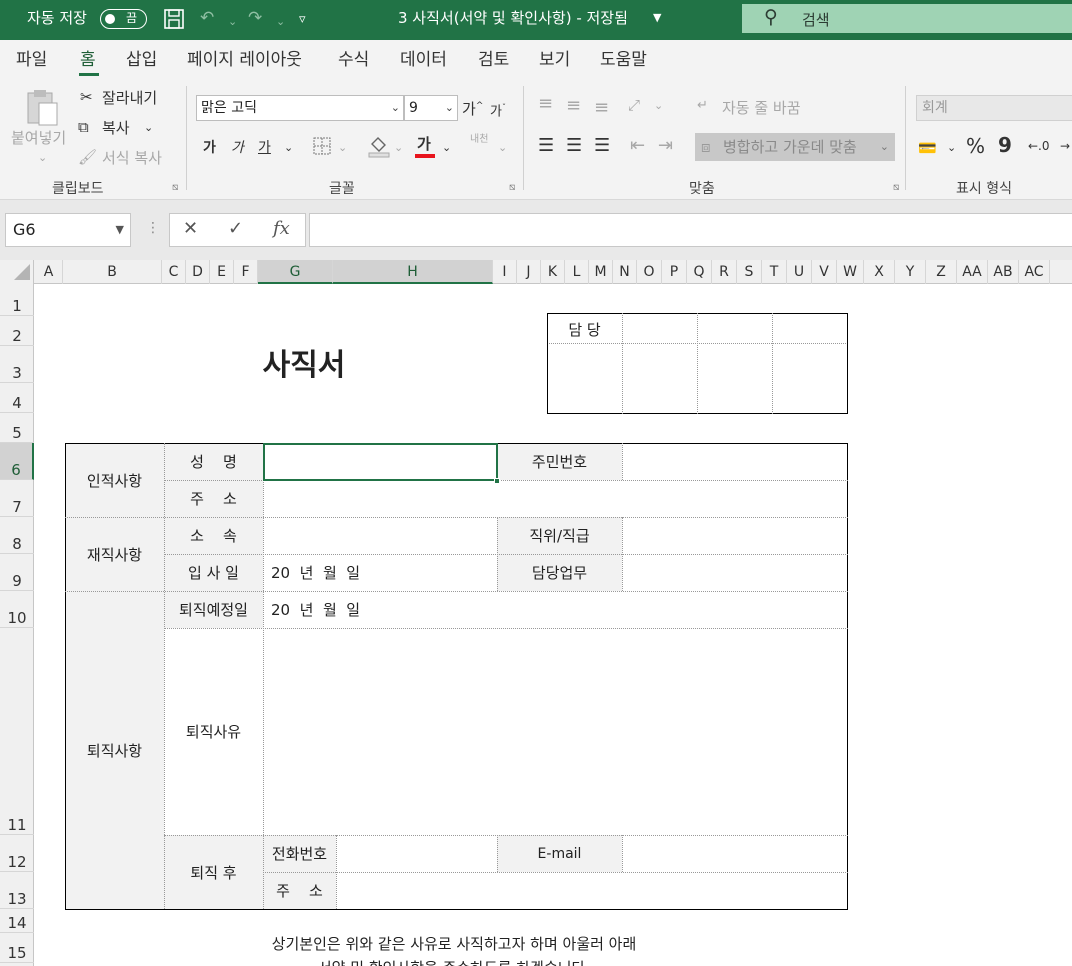 This screenshot has height=966, width=1072. I want to click on column-header-o: O, so click(649, 272).